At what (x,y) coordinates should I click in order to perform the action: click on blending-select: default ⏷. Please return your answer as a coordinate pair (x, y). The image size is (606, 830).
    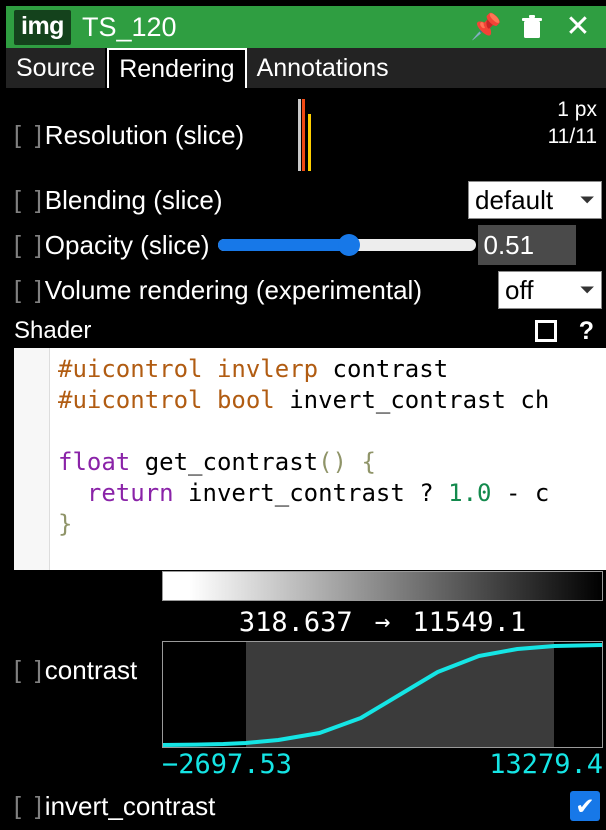
    Looking at the image, I should click on (535, 200).